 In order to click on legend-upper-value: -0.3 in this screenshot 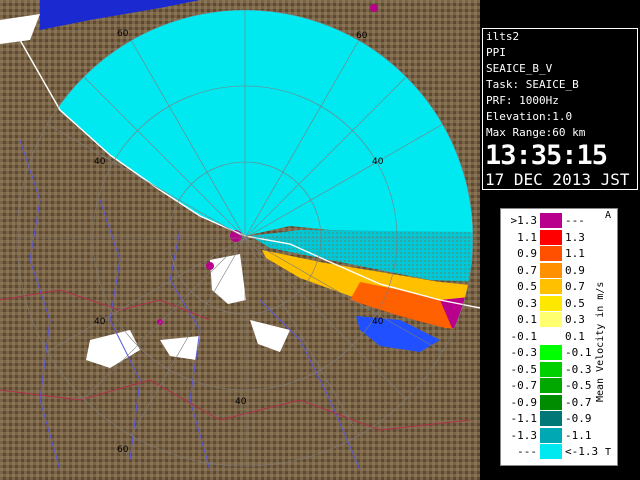, I will do `click(578, 369)`.